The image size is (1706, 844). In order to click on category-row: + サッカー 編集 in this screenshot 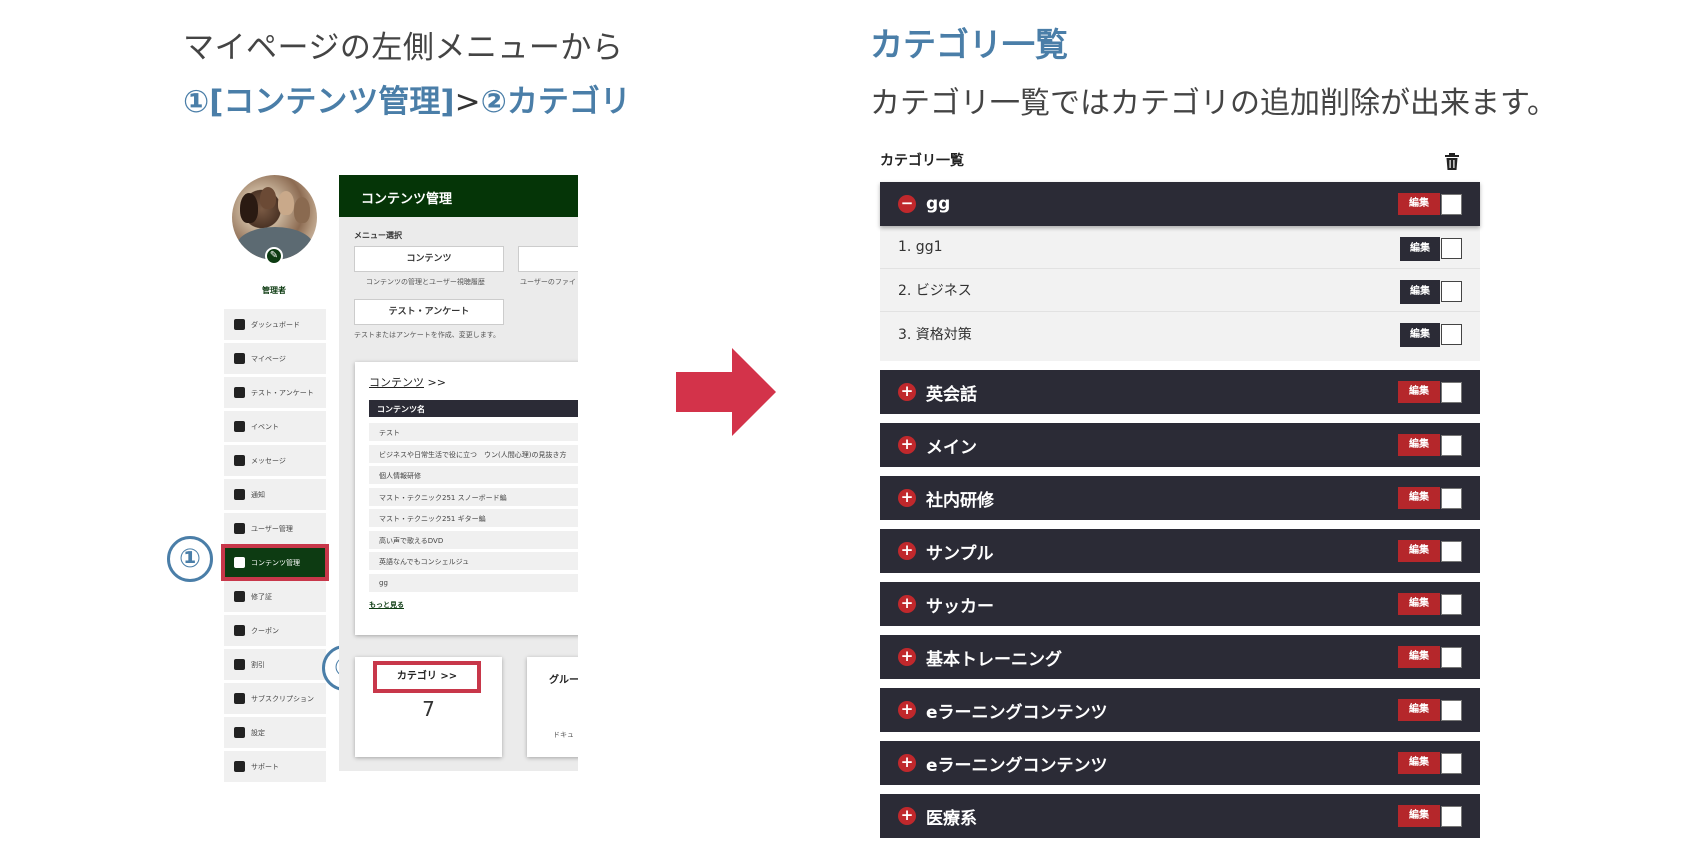, I will do `click(1180, 604)`.